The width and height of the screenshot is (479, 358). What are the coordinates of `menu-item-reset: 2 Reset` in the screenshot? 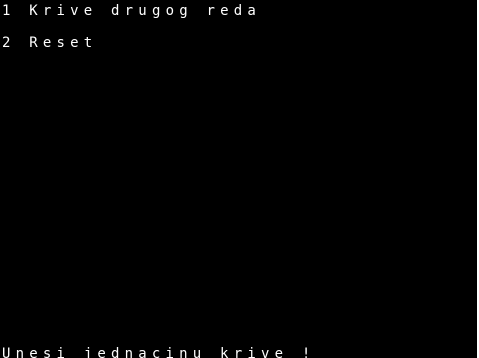 It's located at (49, 43).